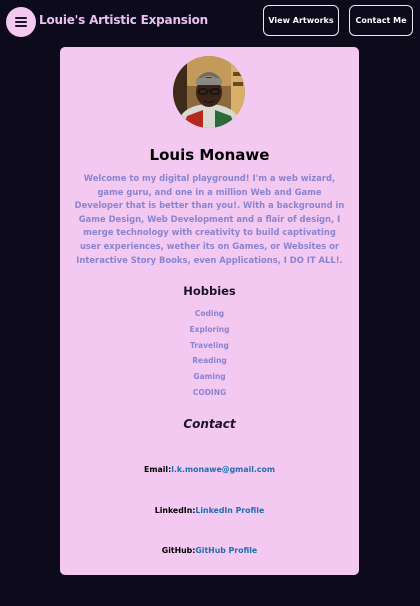 This screenshot has width=420, height=606. Describe the element at coordinates (175, 510) in the screenshot. I see `linkedin-label: LinkedIn:` at that location.